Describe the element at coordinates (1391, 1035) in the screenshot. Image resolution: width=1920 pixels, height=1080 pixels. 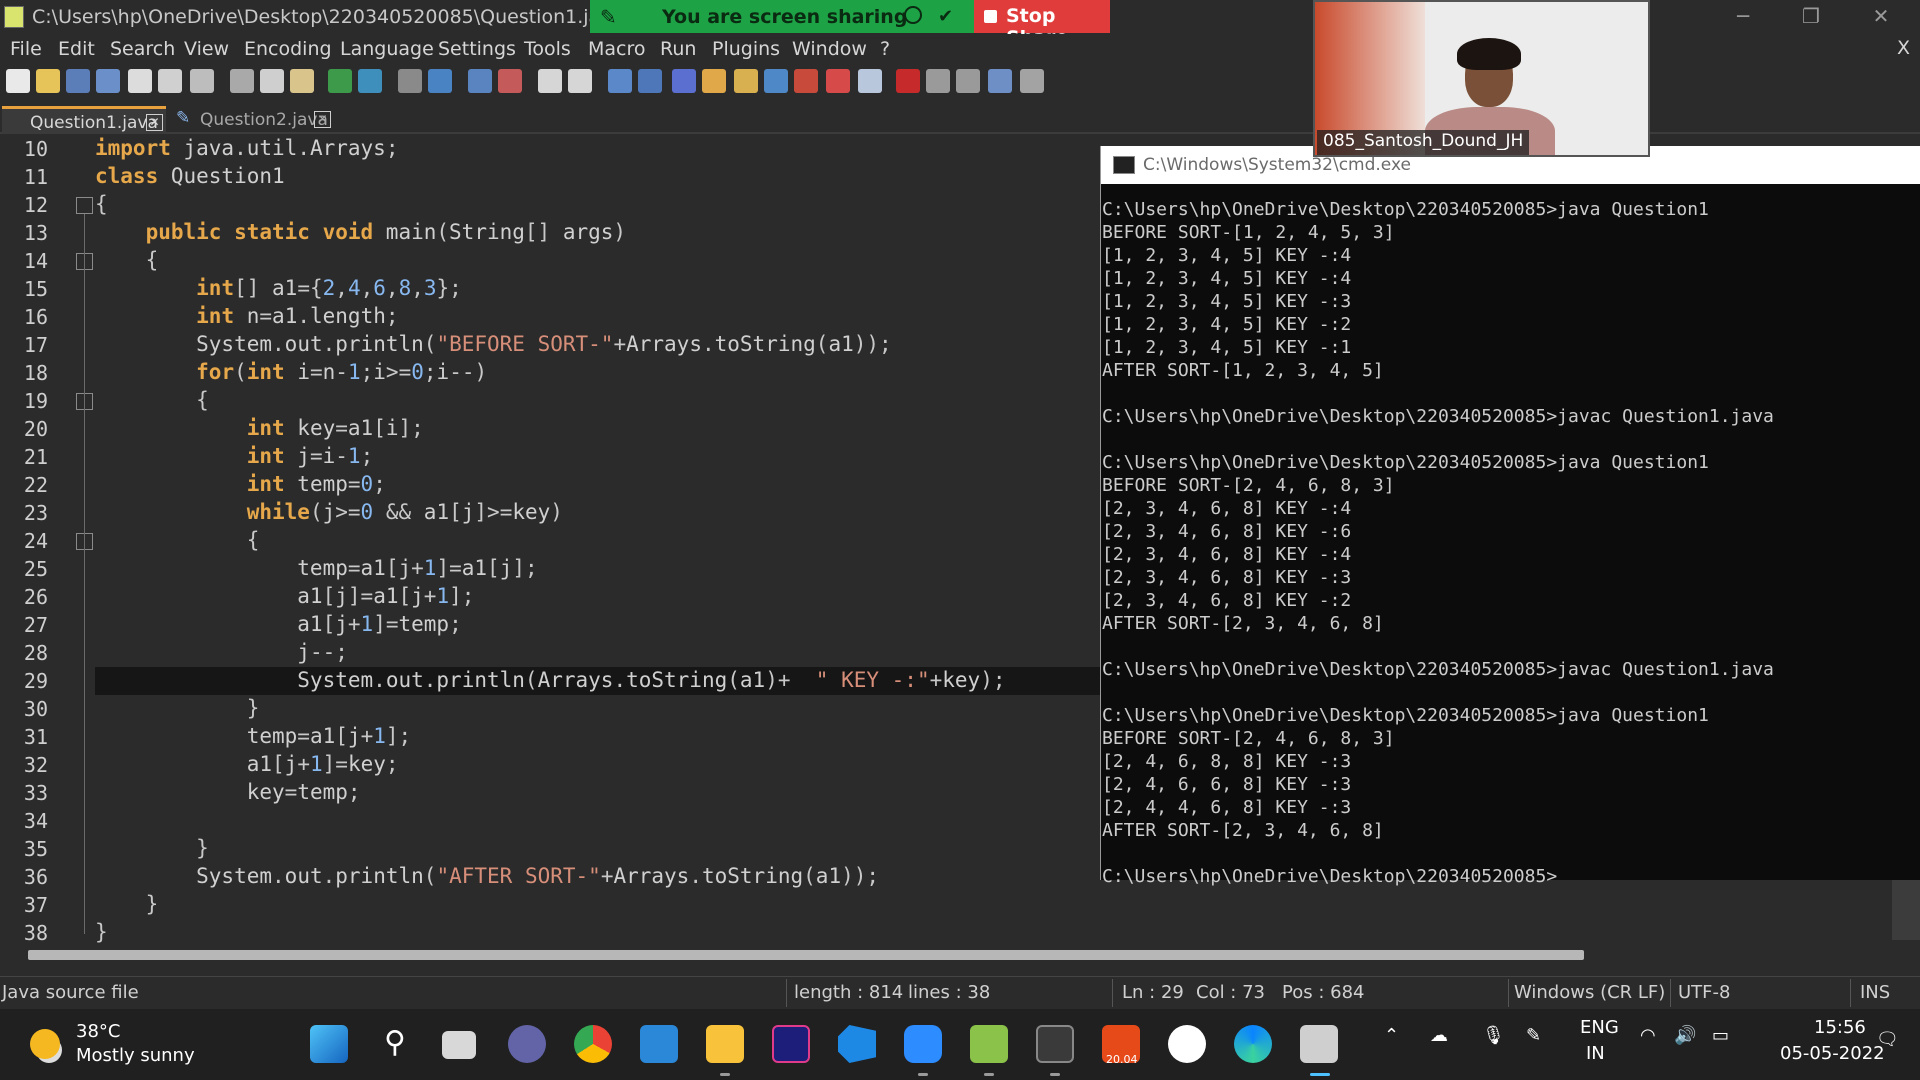
I see `chevron-up-icon: ⌃` at that location.